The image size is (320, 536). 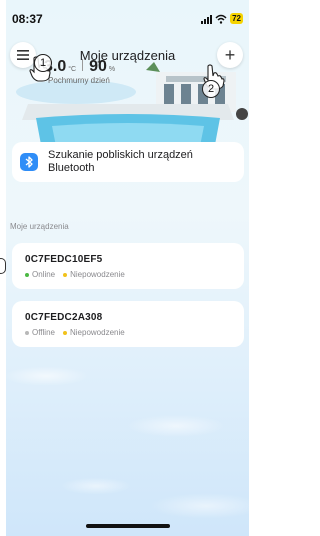 I want to click on weather-divider, so click(x=83, y=65).